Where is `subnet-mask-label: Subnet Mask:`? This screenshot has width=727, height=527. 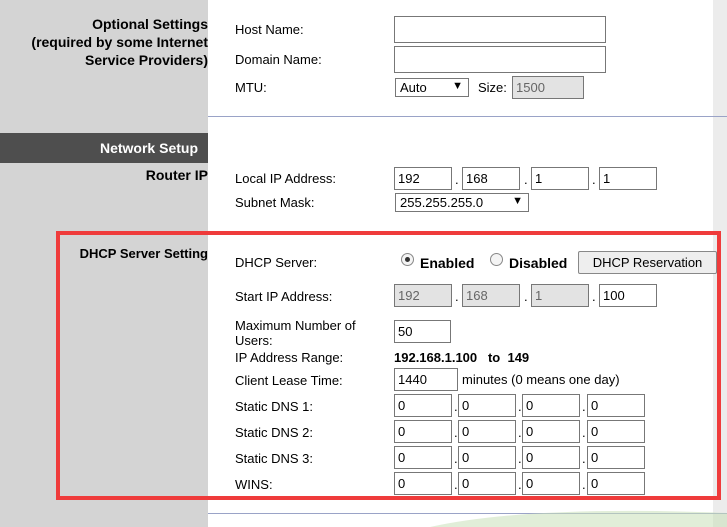 subnet-mask-label: Subnet Mask: is located at coordinates (275, 202).